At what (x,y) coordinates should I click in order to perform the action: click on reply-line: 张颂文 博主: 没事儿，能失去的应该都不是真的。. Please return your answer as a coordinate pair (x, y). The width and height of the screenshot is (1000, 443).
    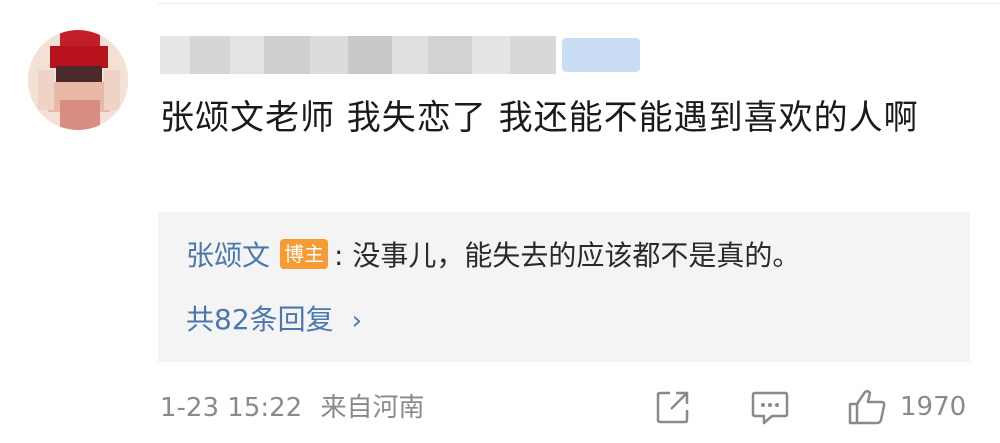
    Looking at the image, I should click on (493, 256).